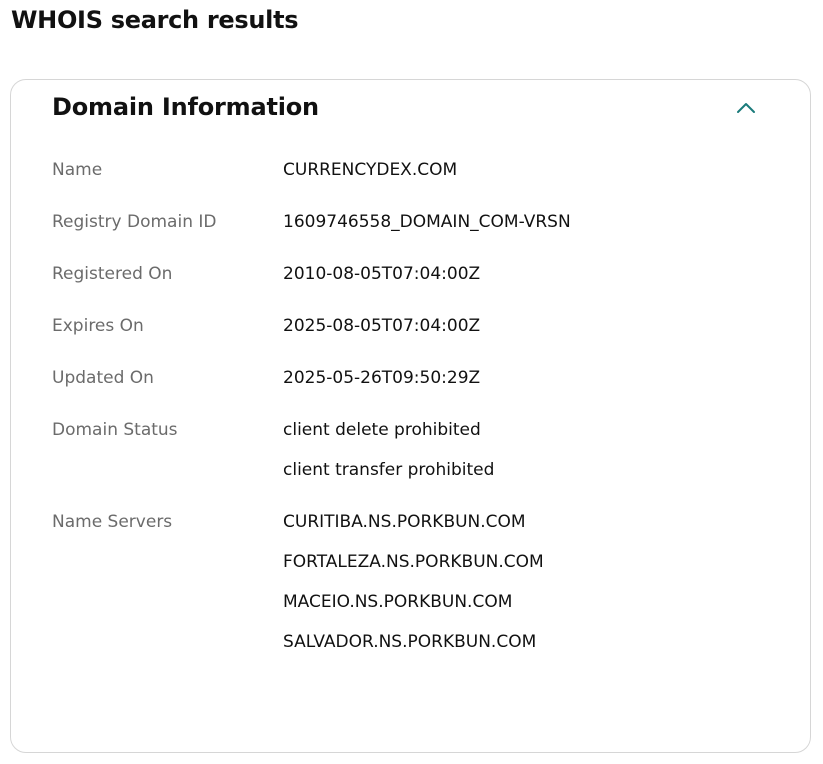  I want to click on name-server-value: CURITIBA.NS.PORKBUN.COM, so click(404, 522).